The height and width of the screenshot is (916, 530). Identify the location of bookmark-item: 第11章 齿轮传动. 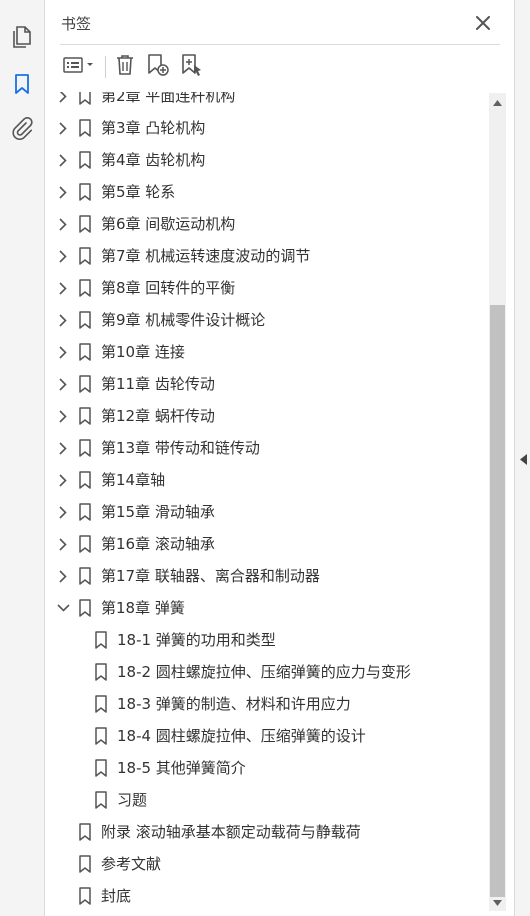
(267, 384).